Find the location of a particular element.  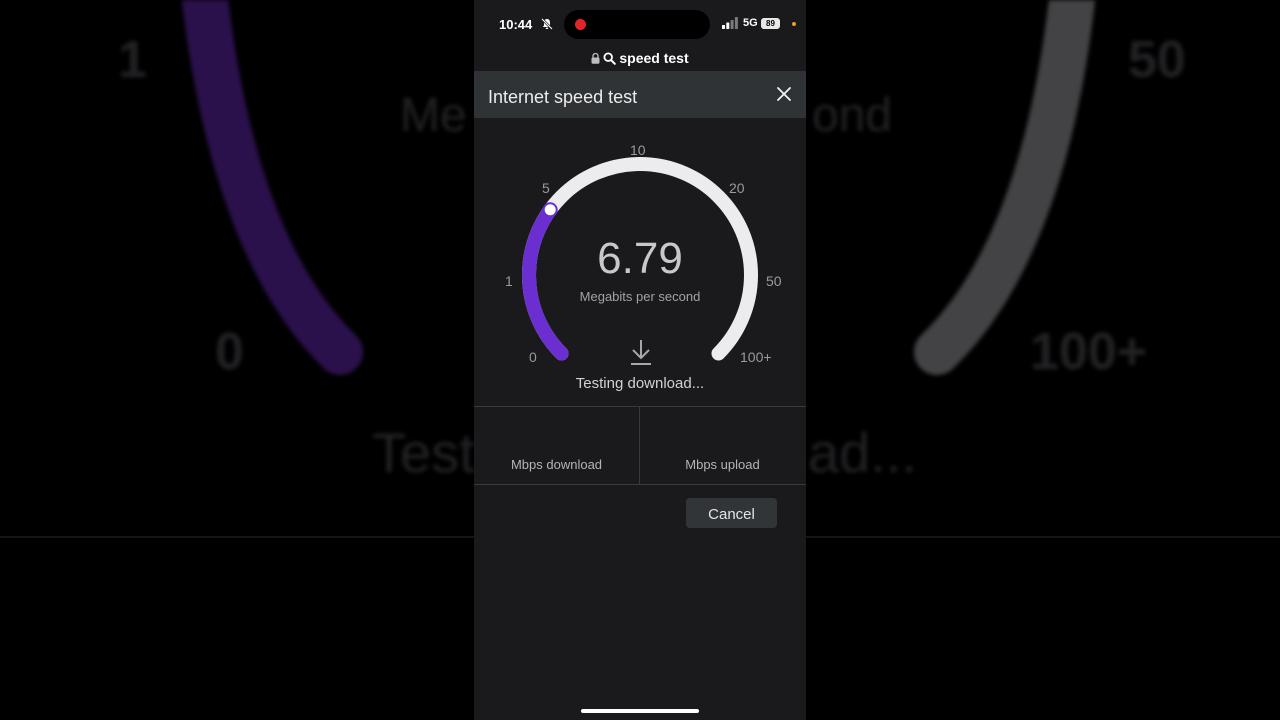

battery-icon: 89 is located at coordinates (770, 23).